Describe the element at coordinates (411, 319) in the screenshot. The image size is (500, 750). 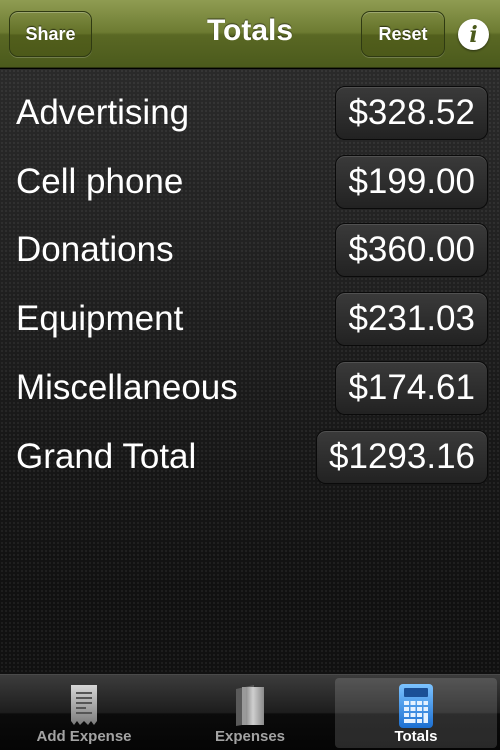
I see `category-total: $231.03` at that location.